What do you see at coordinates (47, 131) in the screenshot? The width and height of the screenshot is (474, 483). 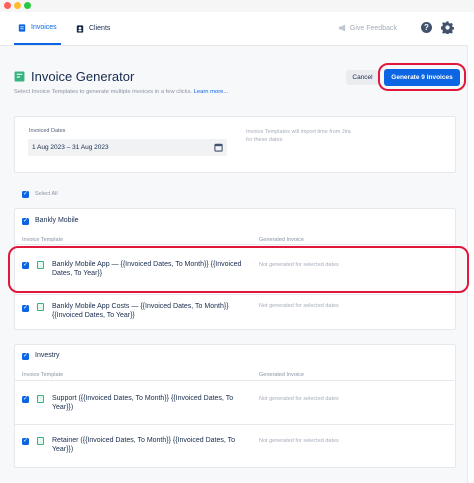 I see `invoiced-dates-label: Invoiced Dates` at bounding box center [47, 131].